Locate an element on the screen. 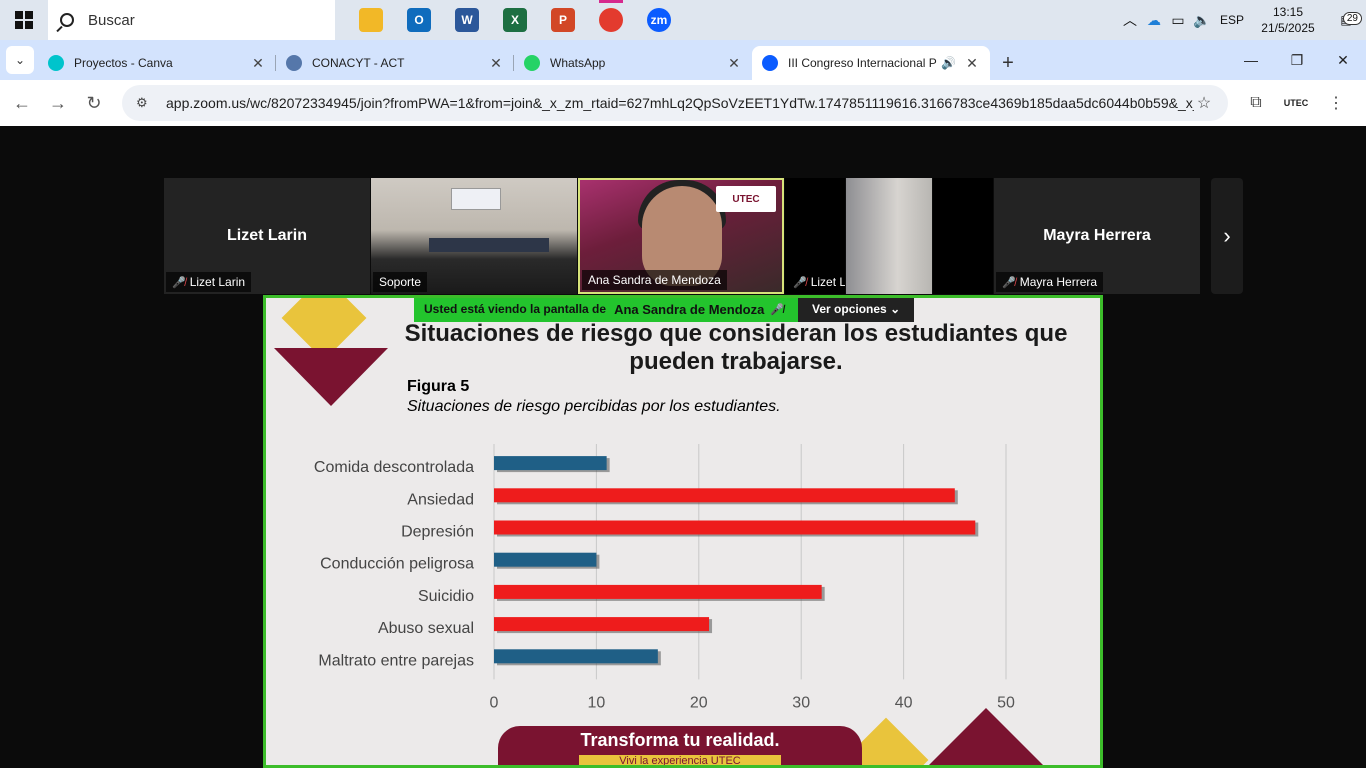 The width and height of the screenshot is (1366, 768). close-window-button: ✕ is located at coordinates (1343, 60).